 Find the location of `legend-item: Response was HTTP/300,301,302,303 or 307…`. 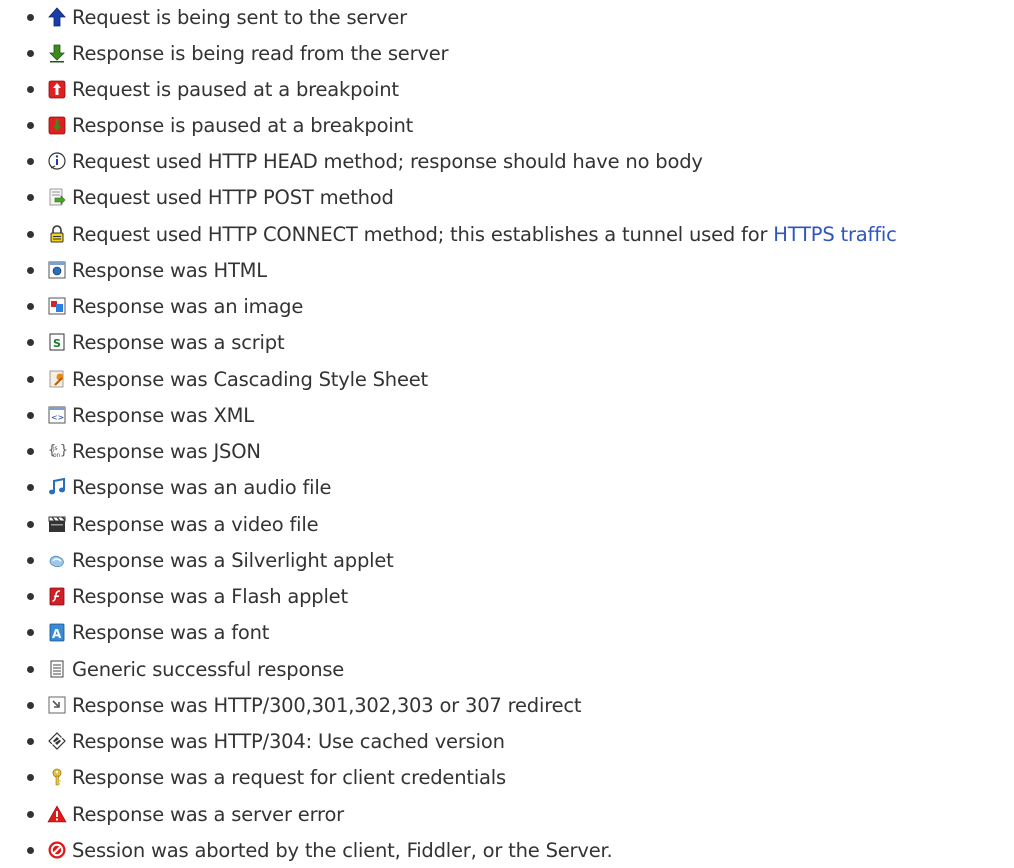

legend-item: Response was HTTP/300,301,302,303 or 307… is located at coordinates (291, 705).